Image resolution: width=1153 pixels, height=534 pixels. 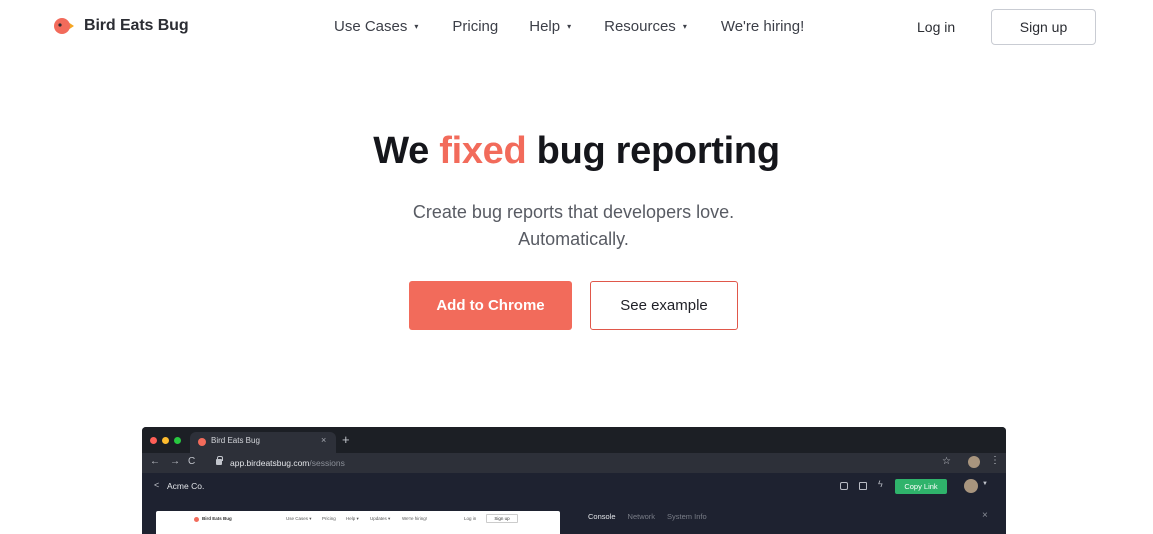 What do you see at coordinates (490, 305) in the screenshot?
I see `add-to-chrome-button: Add to Chrome` at bounding box center [490, 305].